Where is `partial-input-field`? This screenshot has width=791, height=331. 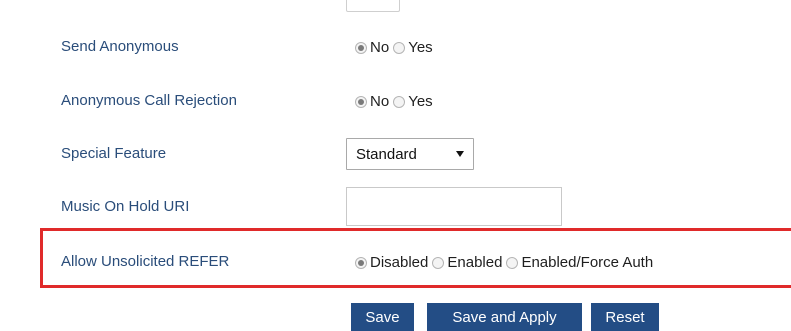
partial-input-field is located at coordinates (373, 6).